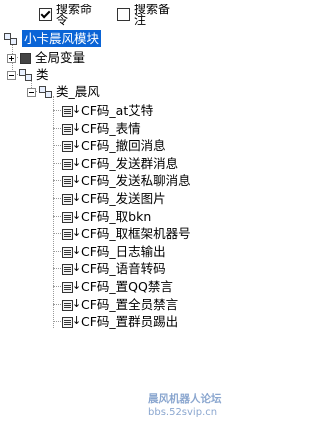  I want to click on tree-item-label: CF码_发送图片, so click(123, 198).